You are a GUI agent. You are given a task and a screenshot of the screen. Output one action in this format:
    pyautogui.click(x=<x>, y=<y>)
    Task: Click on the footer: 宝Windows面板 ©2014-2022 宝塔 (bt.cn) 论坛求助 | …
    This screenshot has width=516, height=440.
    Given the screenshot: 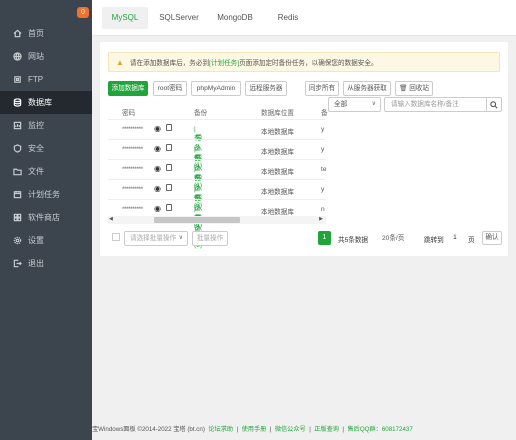 What is the action you would take?
    pyautogui.click(x=252, y=429)
    